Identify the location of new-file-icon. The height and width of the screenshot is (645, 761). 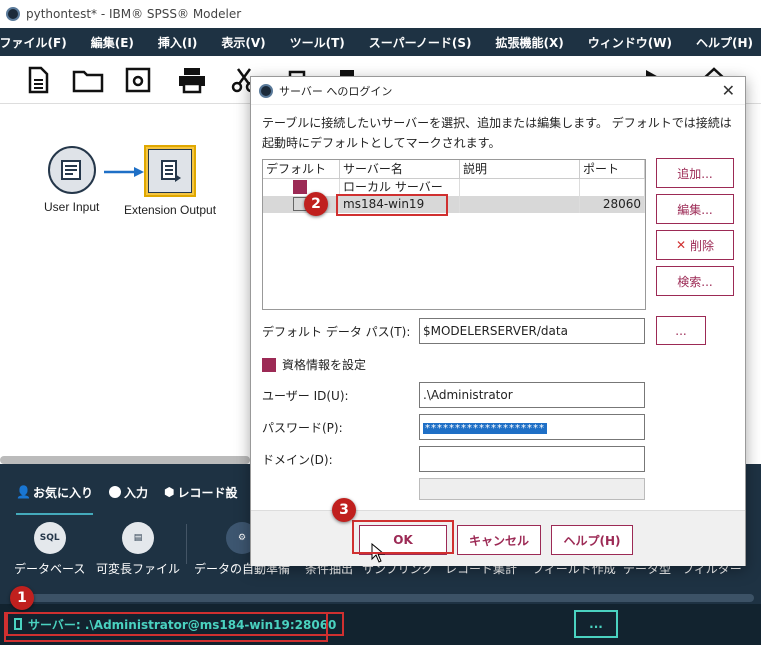
(38, 80).